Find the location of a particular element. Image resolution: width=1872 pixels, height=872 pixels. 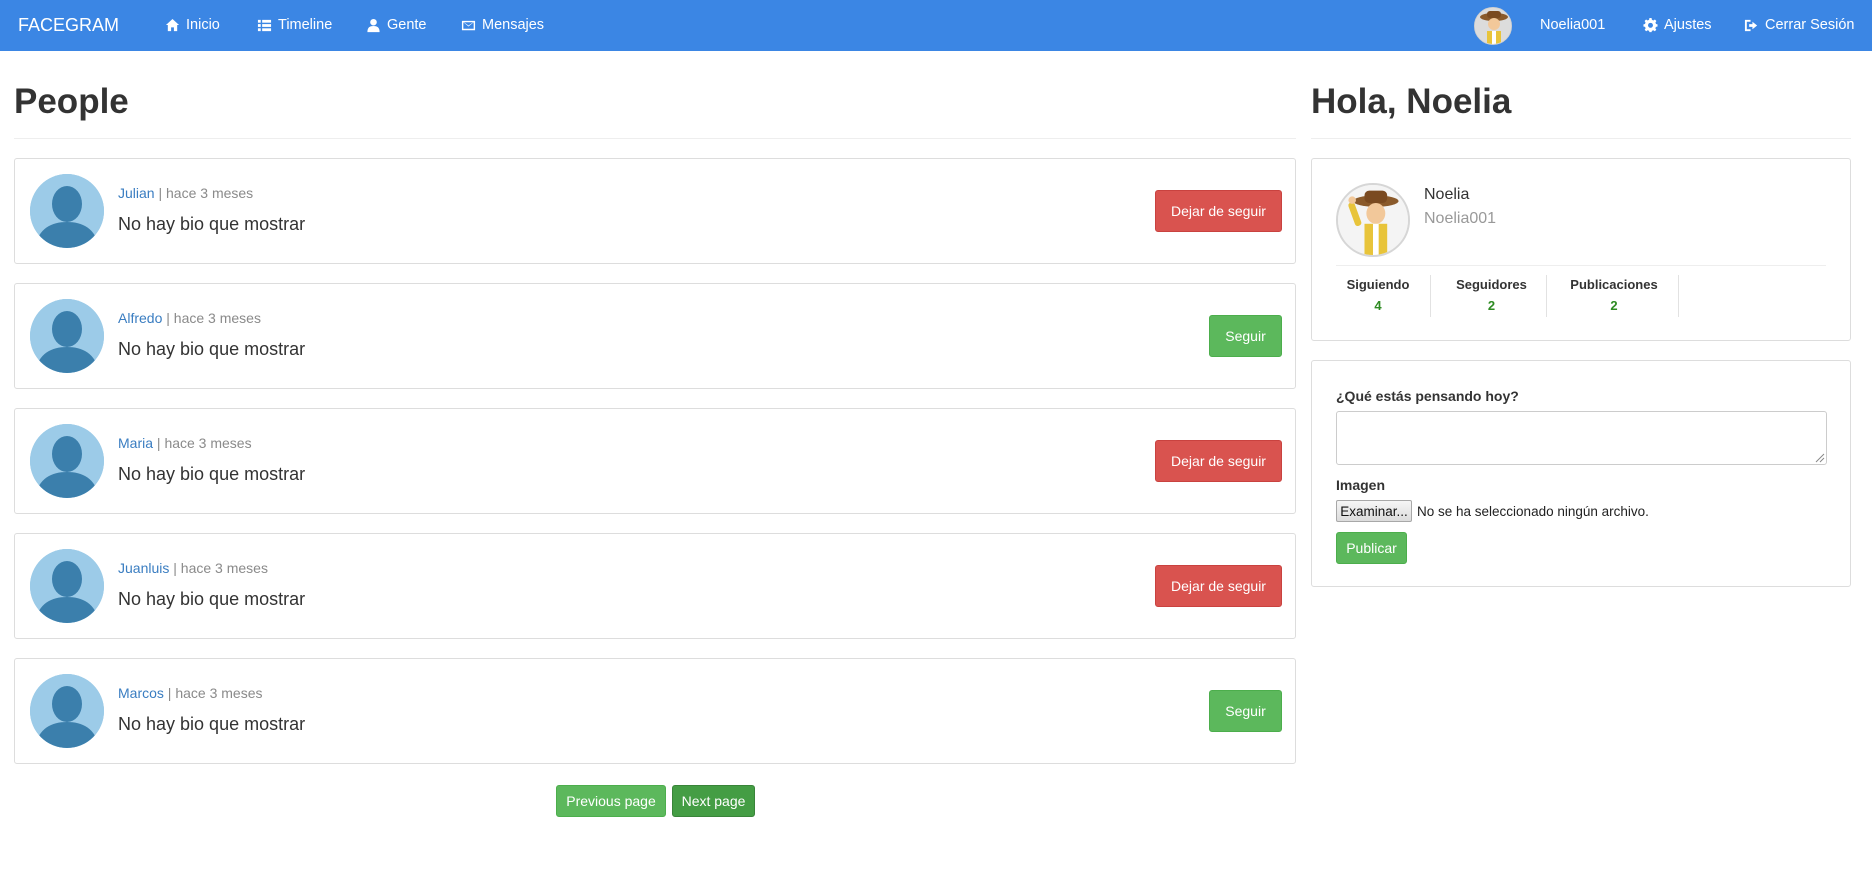

nav-link-mensajes: Mensajes is located at coordinates (502, 25).